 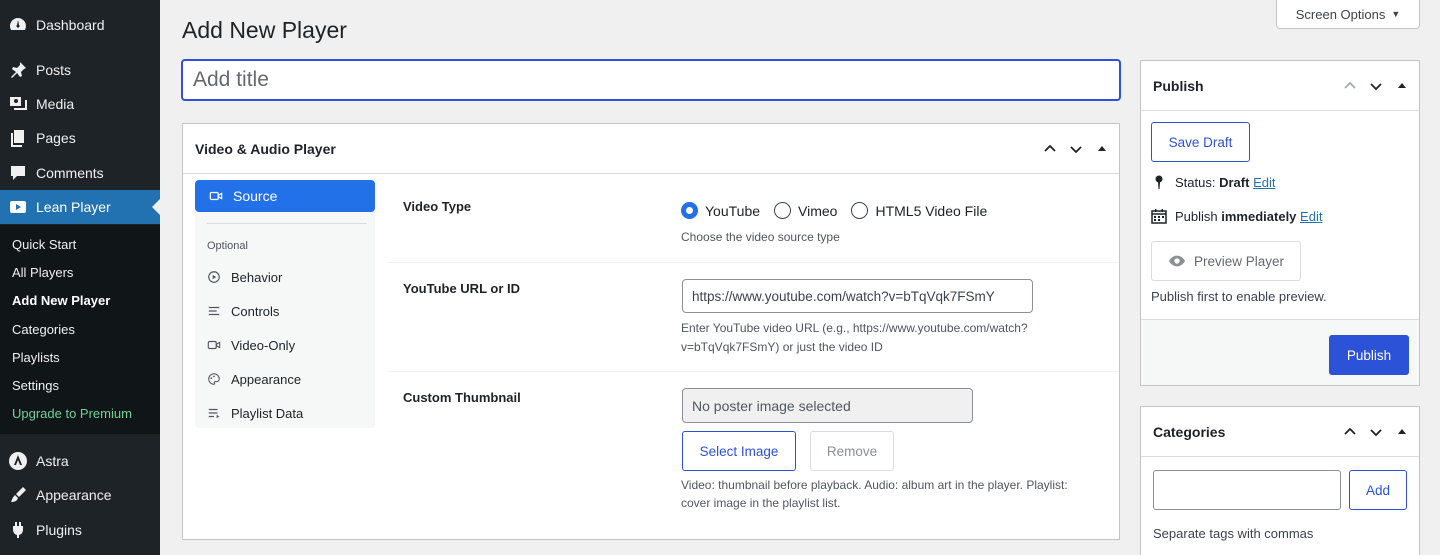 I want to click on menu-item-comments: Comments, so click(x=80, y=173).